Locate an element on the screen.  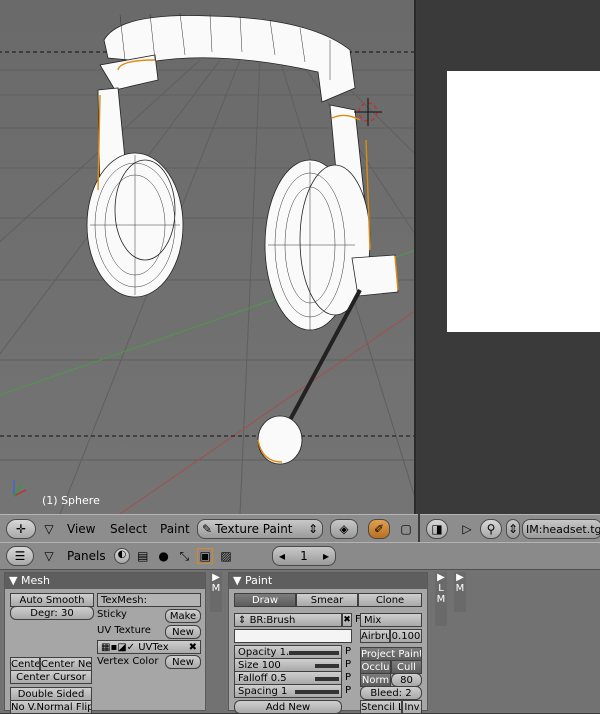
frame-field: ◂ 1 ▸ is located at coordinates (304, 556).